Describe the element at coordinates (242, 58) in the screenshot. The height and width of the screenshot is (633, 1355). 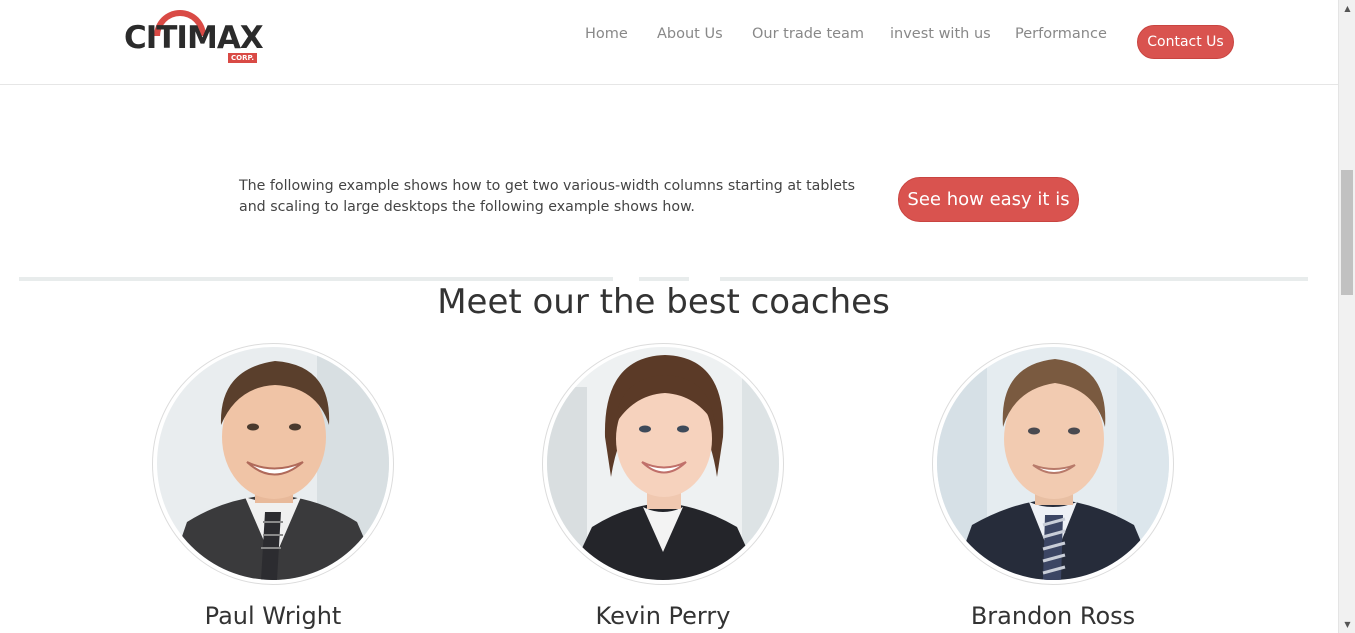
I see `logo-corp-badge: CORP.` at that location.